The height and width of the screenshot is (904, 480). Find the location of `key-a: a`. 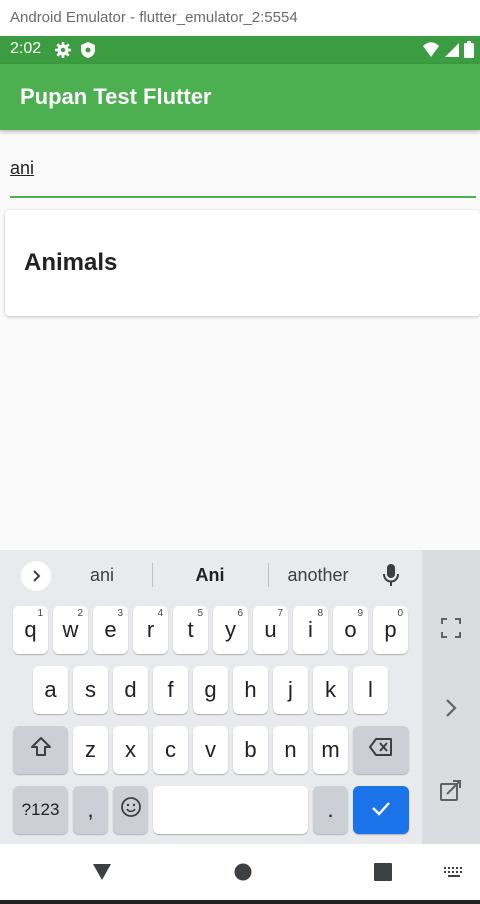

key-a: a is located at coordinates (50, 690).